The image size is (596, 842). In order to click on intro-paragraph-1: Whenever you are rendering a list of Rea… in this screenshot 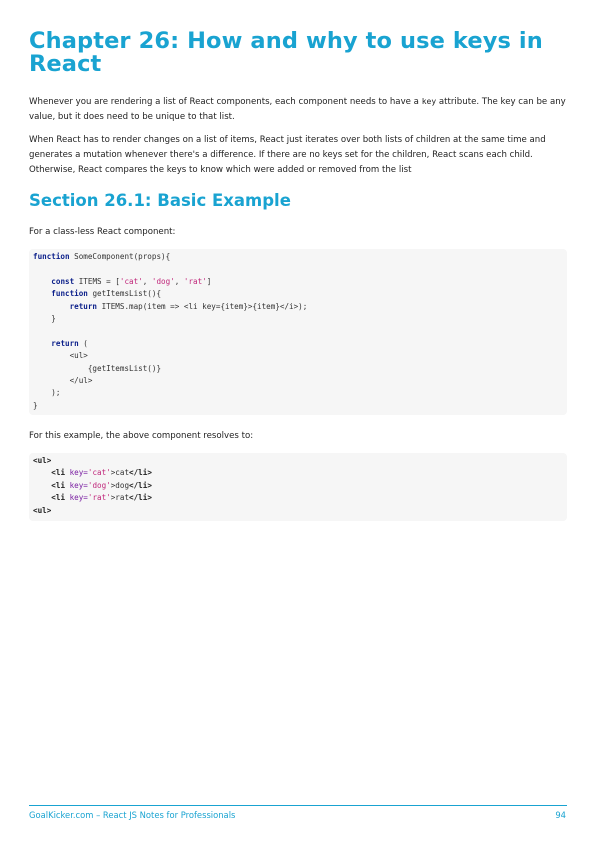, I will do `click(299, 109)`.